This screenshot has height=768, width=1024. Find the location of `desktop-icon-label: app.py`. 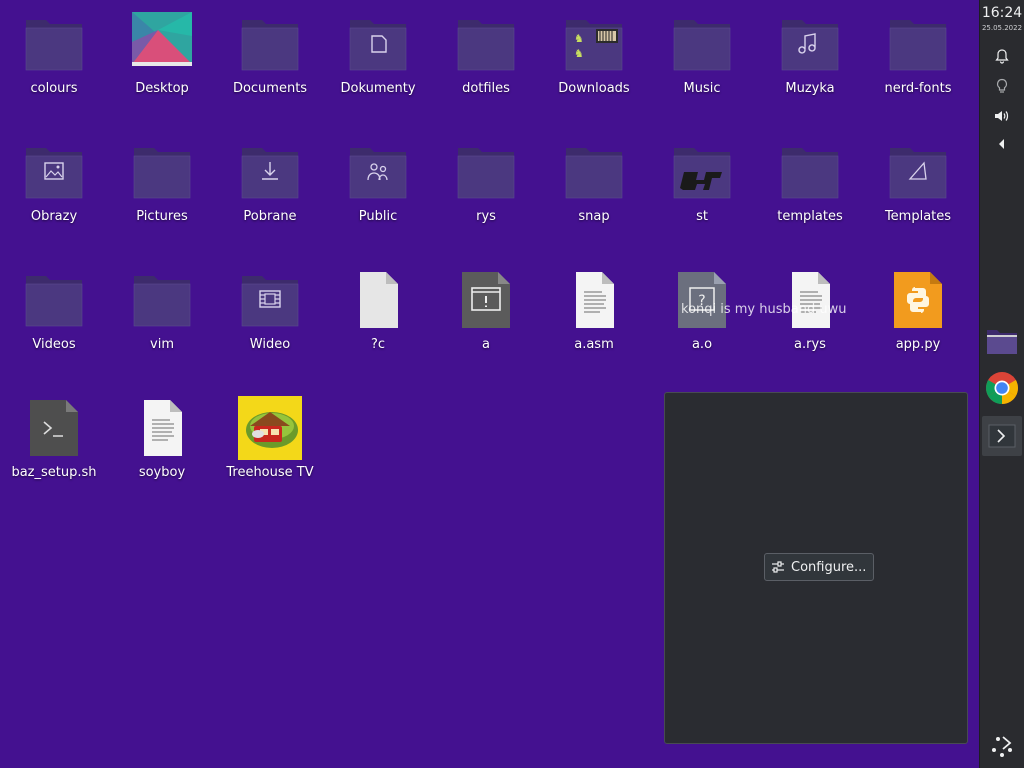

desktop-icon-label: app.py is located at coordinates (918, 344).